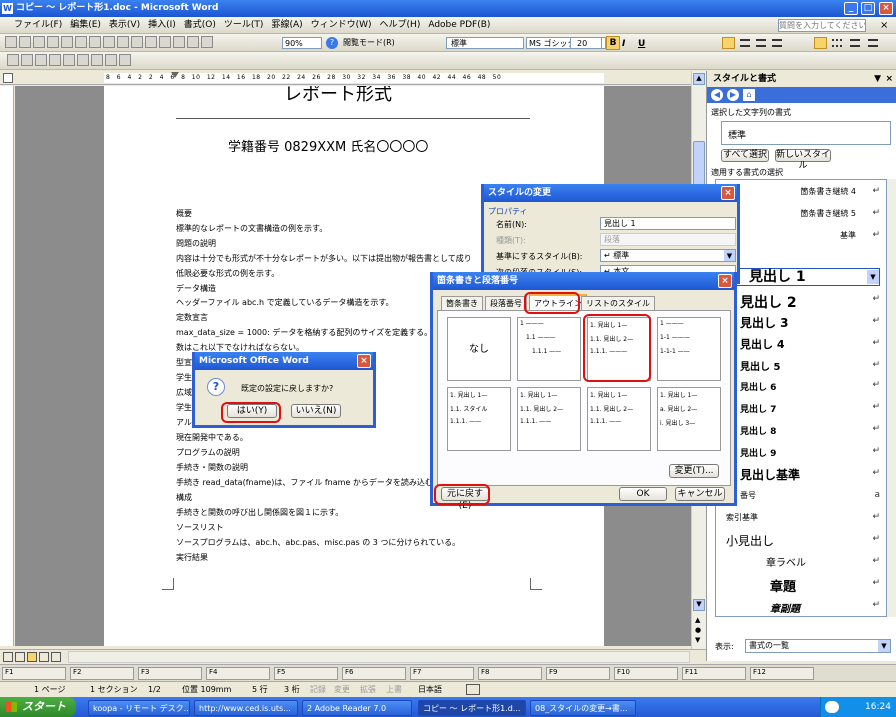  What do you see at coordinates (83, 59) in the screenshot?
I see `line-icon` at bounding box center [83, 59].